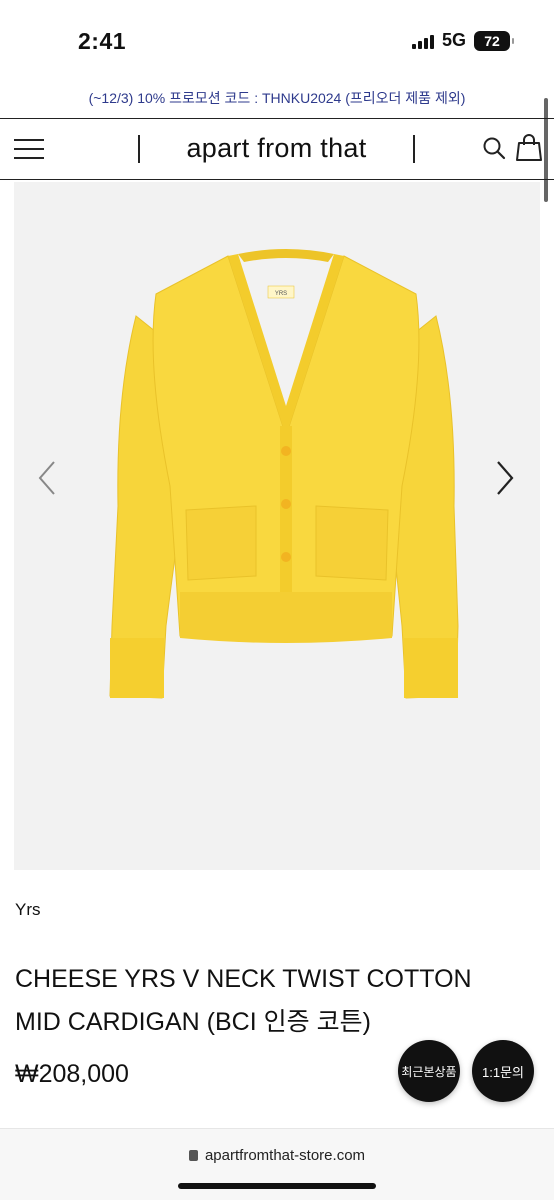 Image resolution: width=554 pixels, height=1200 pixels. Describe the element at coordinates (48, 478) in the screenshot. I see `chevron-left-icon` at that location.